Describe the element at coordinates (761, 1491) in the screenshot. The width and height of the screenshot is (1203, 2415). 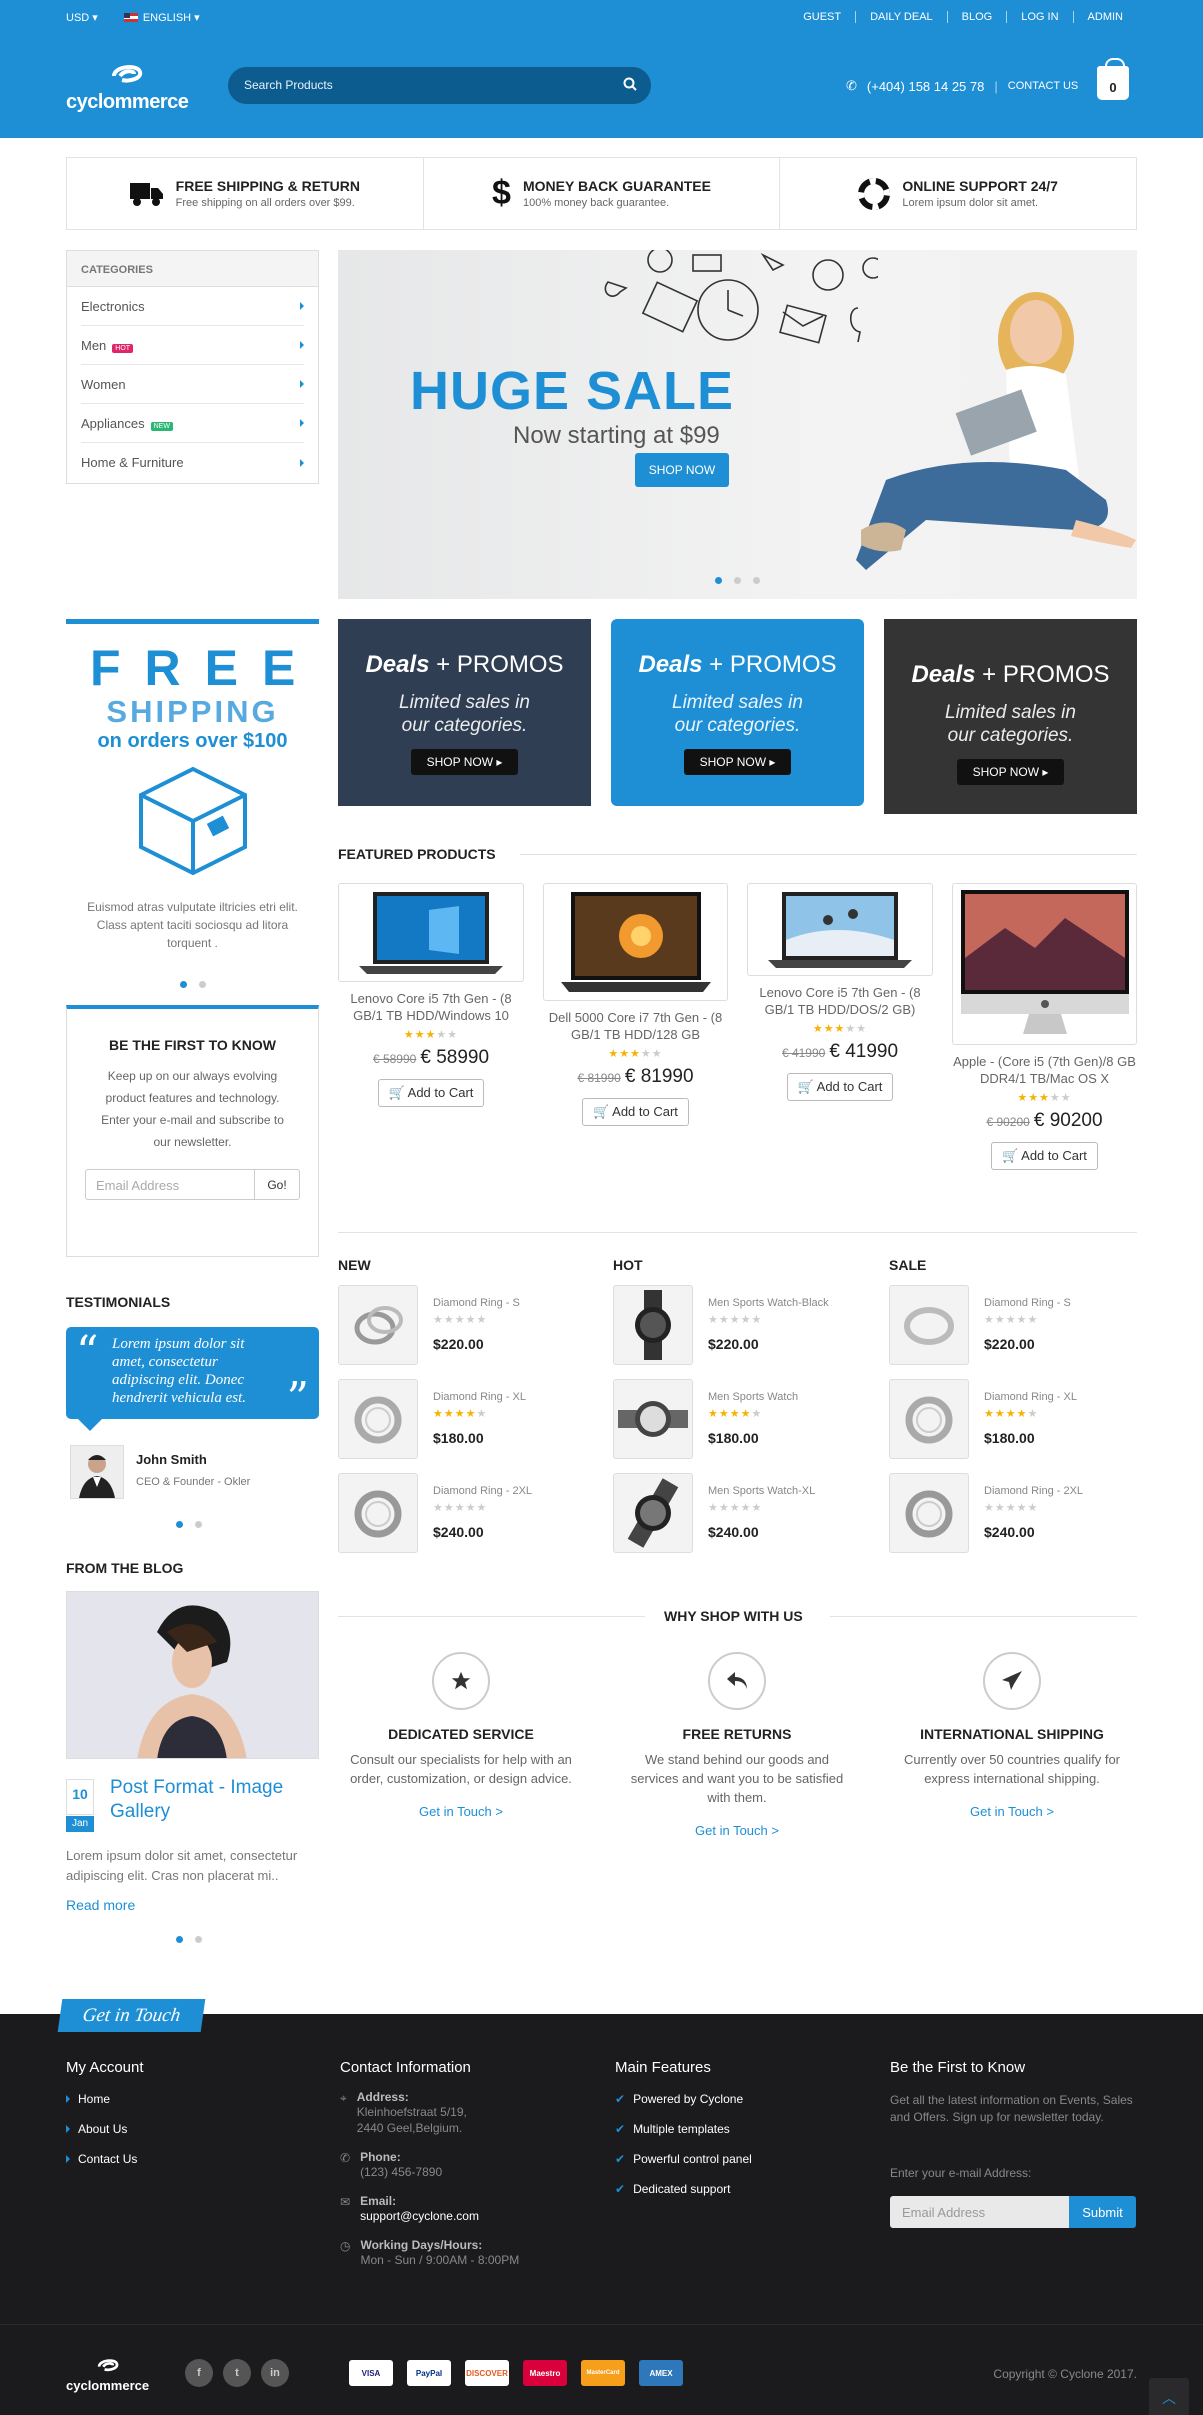
I see `item-name: Men Sports Watch-XL` at that location.